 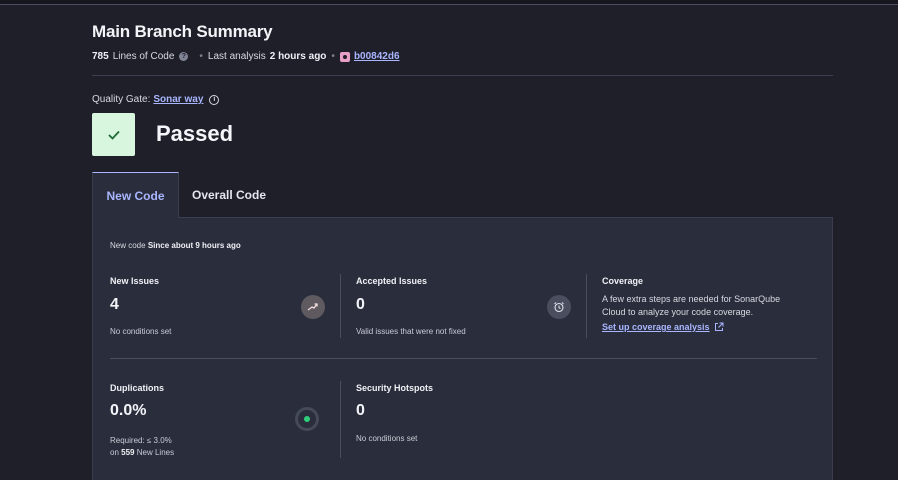 I want to click on new-code-period-value: Since about 9 hours ago, so click(x=194, y=245).